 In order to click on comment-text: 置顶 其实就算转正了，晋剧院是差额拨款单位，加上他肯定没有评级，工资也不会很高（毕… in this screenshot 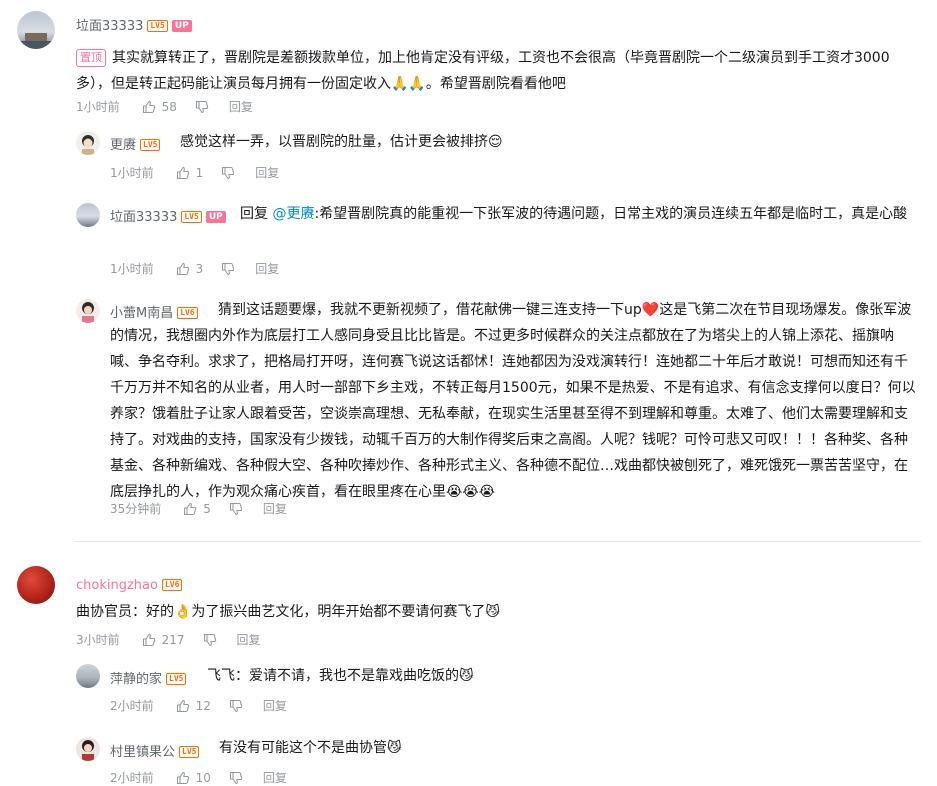, I will do `click(498, 71)`.